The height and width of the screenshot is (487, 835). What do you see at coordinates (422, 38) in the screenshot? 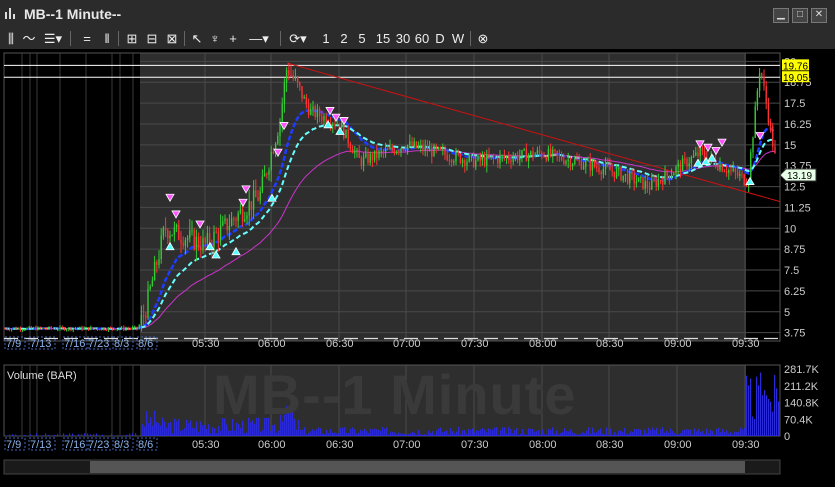
I see `interval-60: 60` at bounding box center [422, 38].